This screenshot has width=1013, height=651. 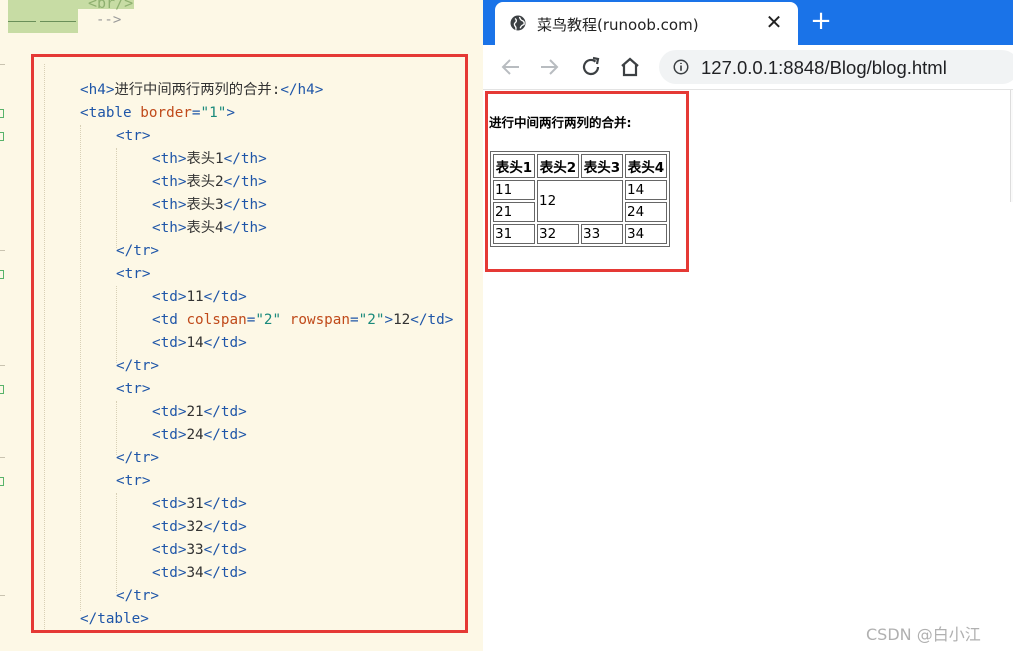 What do you see at coordinates (824, 67) in the screenshot?
I see `url-text: 127.0.0.1:8848/Blog/blog.html` at bounding box center [824, 67].